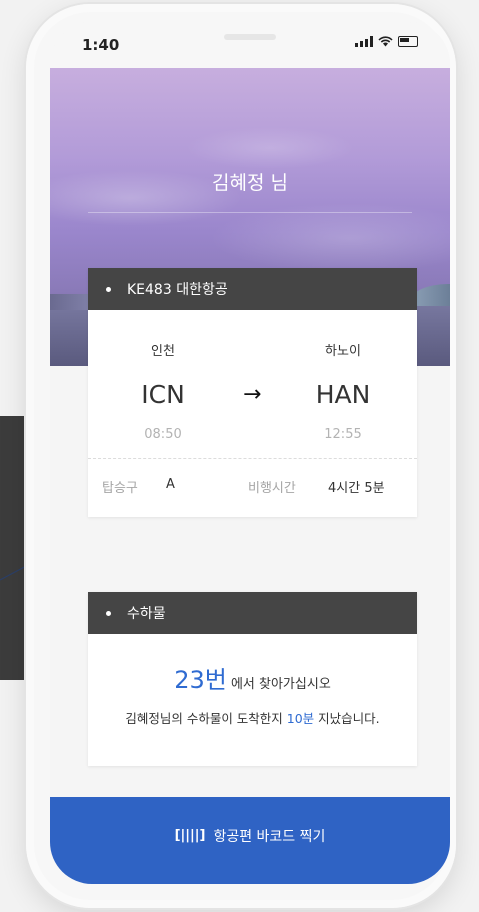 The width and height of the screenshot is (479, 912). I want to click on duration-label: 비행시간, so click(272, 488).